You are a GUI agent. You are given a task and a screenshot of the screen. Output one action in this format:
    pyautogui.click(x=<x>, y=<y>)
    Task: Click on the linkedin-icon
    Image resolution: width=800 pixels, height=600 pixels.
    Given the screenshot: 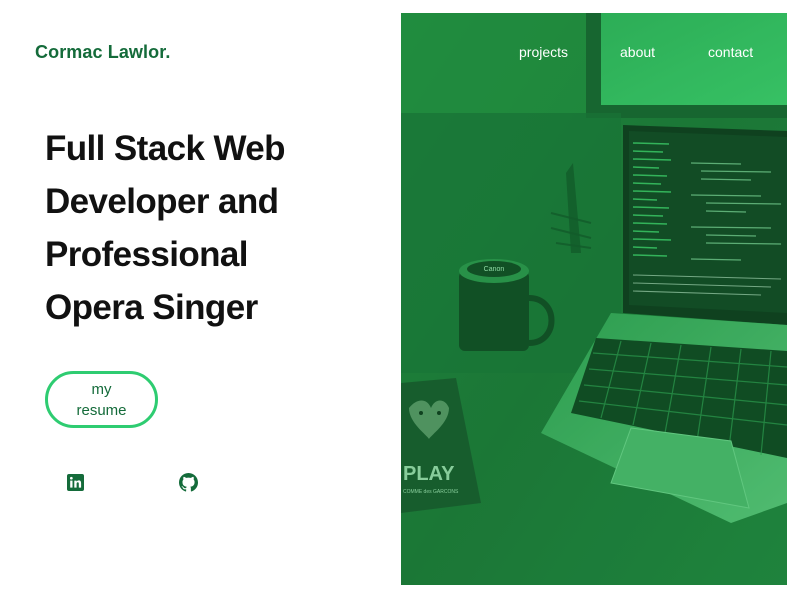 What is the action you would take?
    pyautogui.click(x=75, y=482)
    